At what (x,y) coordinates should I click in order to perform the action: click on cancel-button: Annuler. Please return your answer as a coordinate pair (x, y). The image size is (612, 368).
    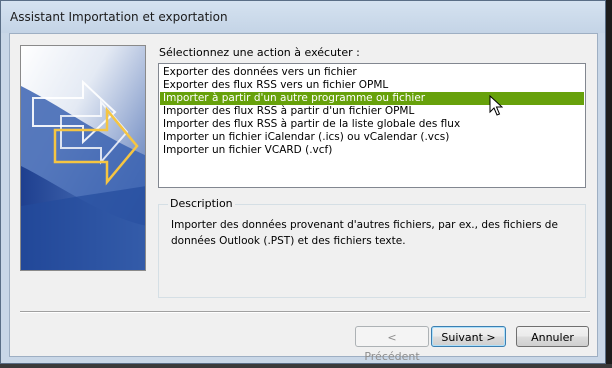
    Looking at the image, I should click on (552, 336).